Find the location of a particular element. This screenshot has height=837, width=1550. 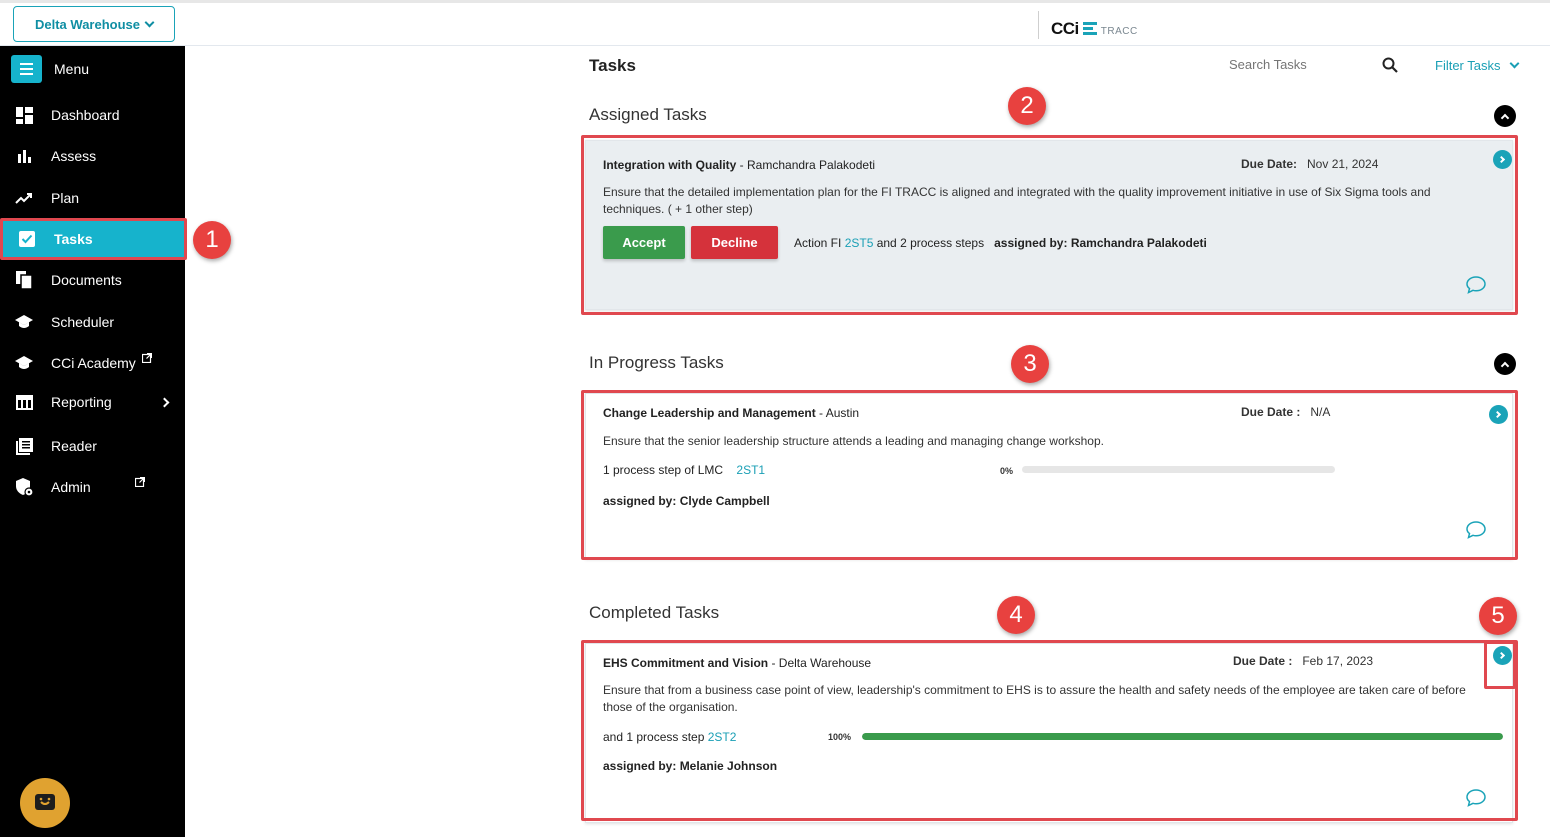

sidebar-item-reporting: Reporting is located at coordinates (92, 402).